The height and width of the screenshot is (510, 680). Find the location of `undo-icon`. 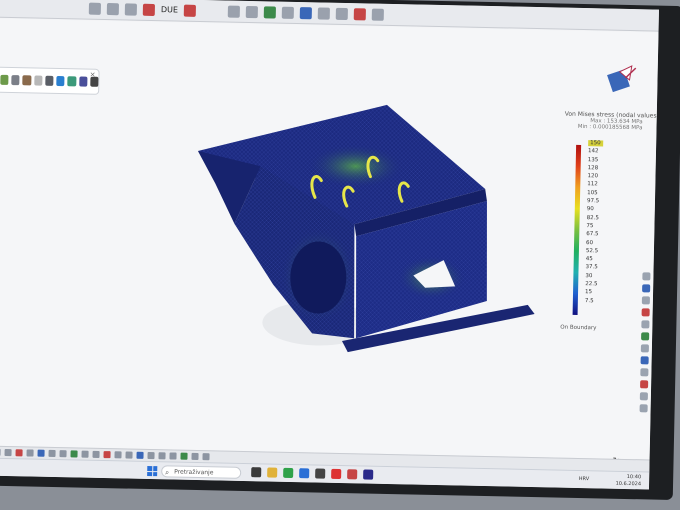

undo-icon is located at coordinates (288, 12).